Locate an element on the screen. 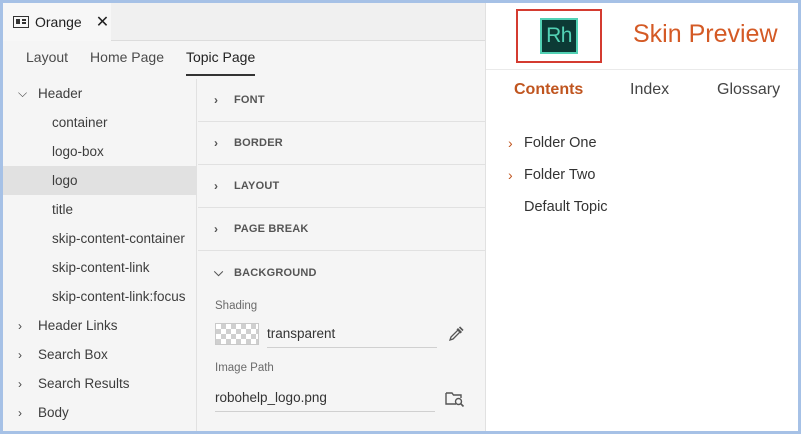 The height and width of the screenshot is (434, 801). toc-item-label: Folder One is located at coordinates (560, 143).